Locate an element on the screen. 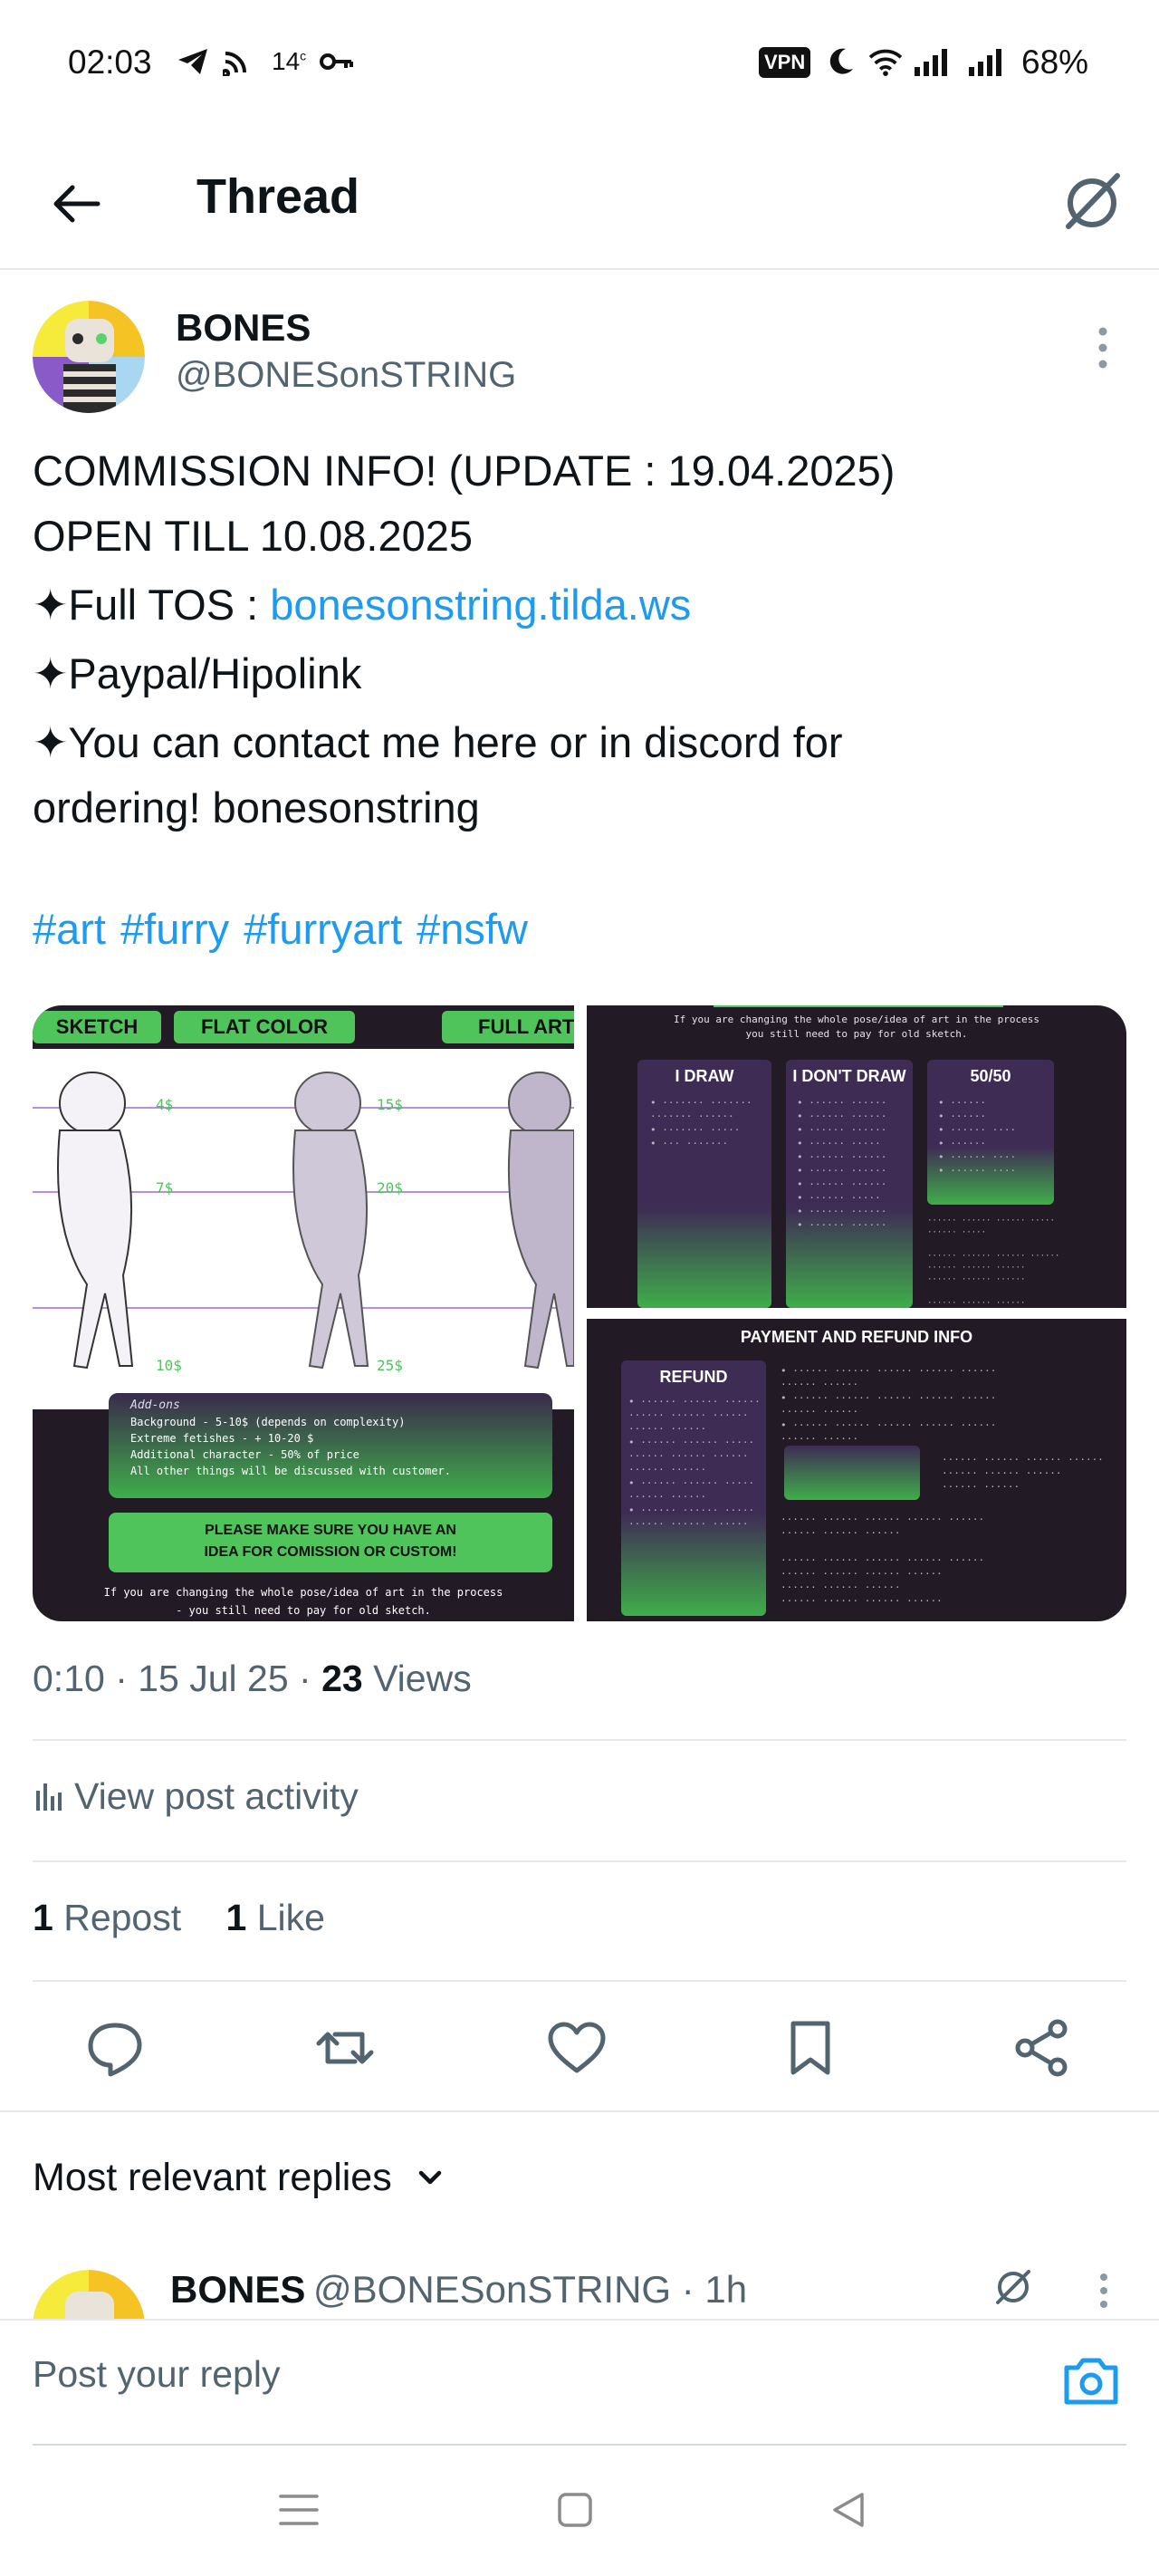  repost-icon is located at coordinates (345, 2048).